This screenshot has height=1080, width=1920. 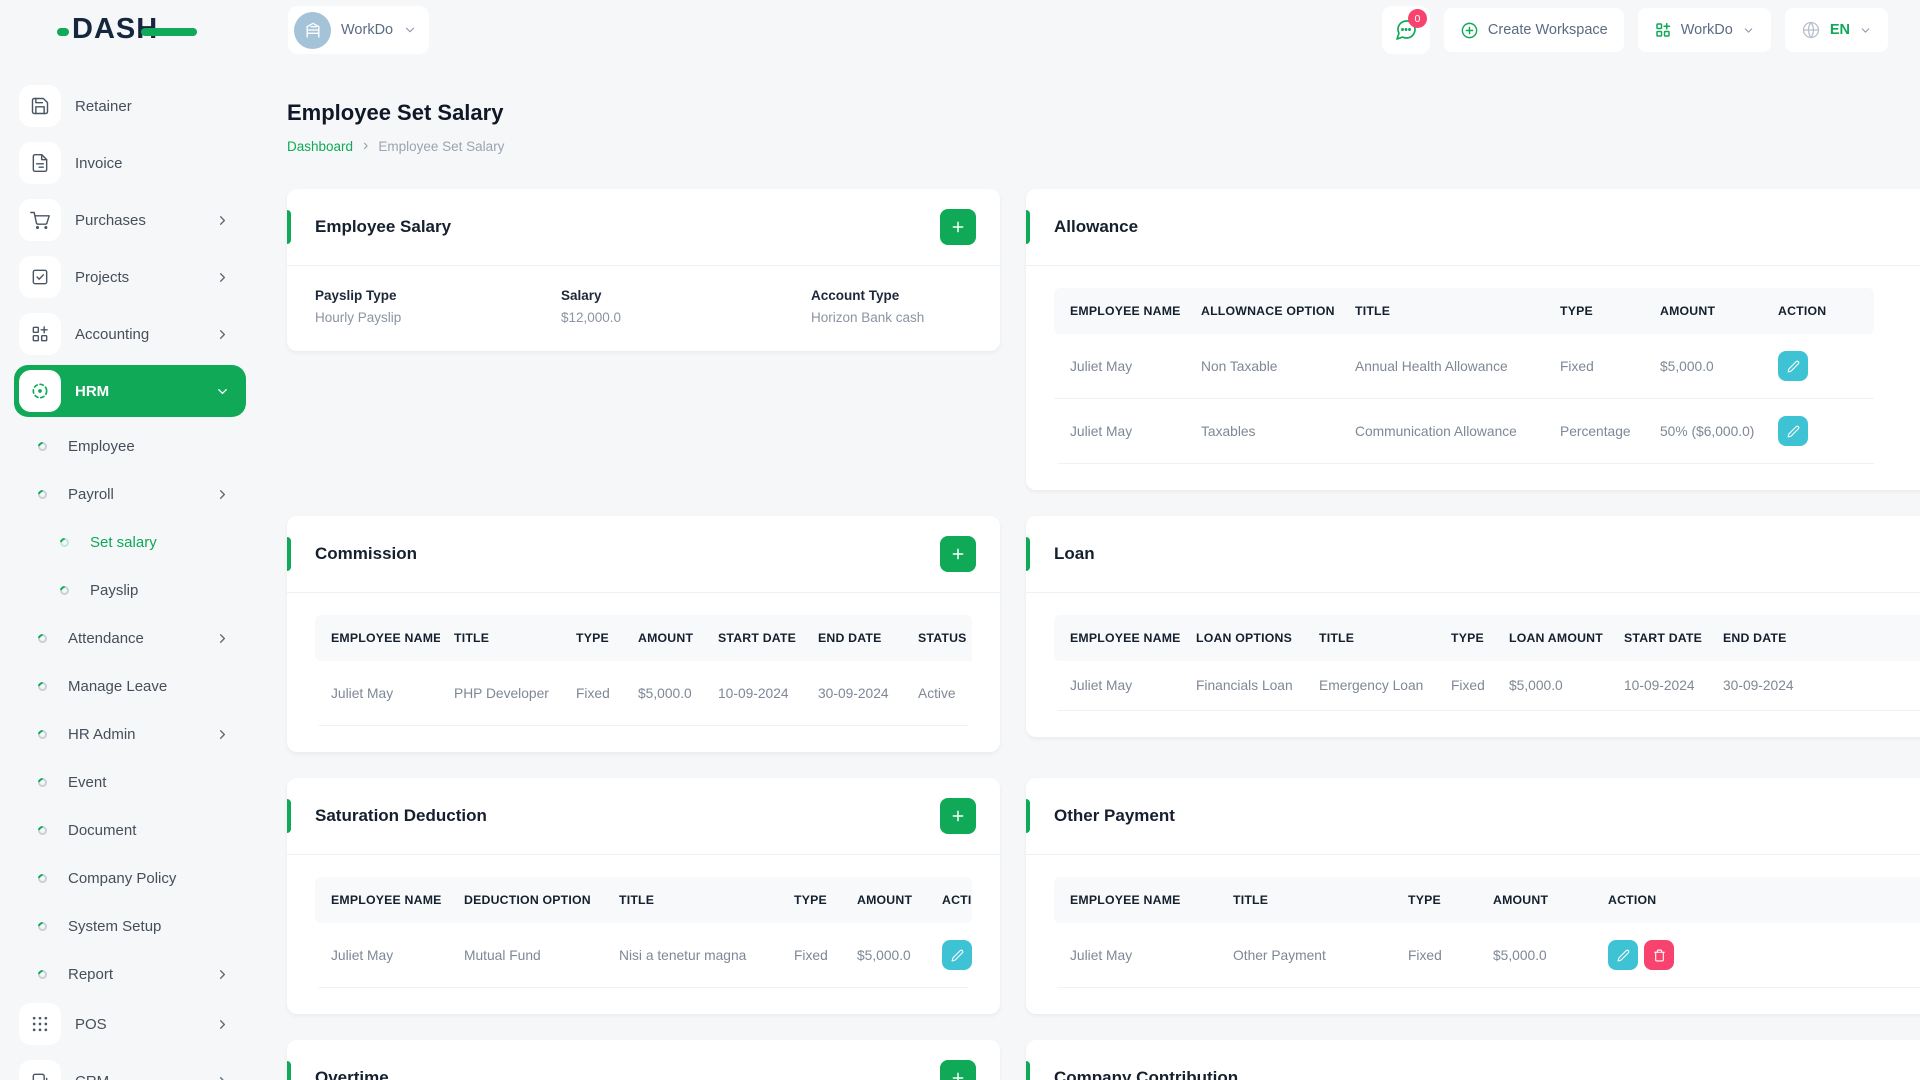 What do you see at coordinates (1405, 30) in the screenshot?
I see `messages-button: 0` at bounding box center [1405, 30].